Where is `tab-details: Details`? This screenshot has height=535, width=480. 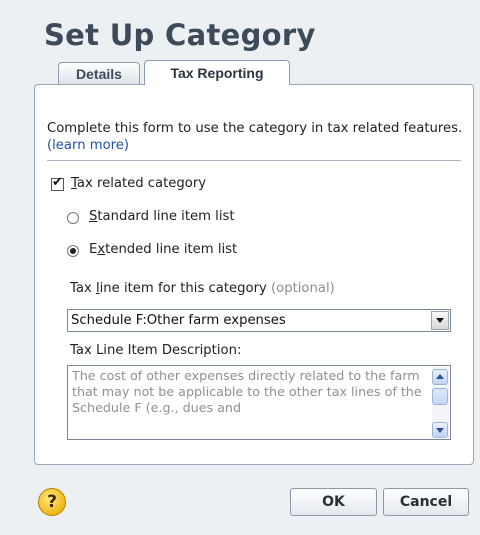 tab-details: Details is located at coordinates (99, 73).